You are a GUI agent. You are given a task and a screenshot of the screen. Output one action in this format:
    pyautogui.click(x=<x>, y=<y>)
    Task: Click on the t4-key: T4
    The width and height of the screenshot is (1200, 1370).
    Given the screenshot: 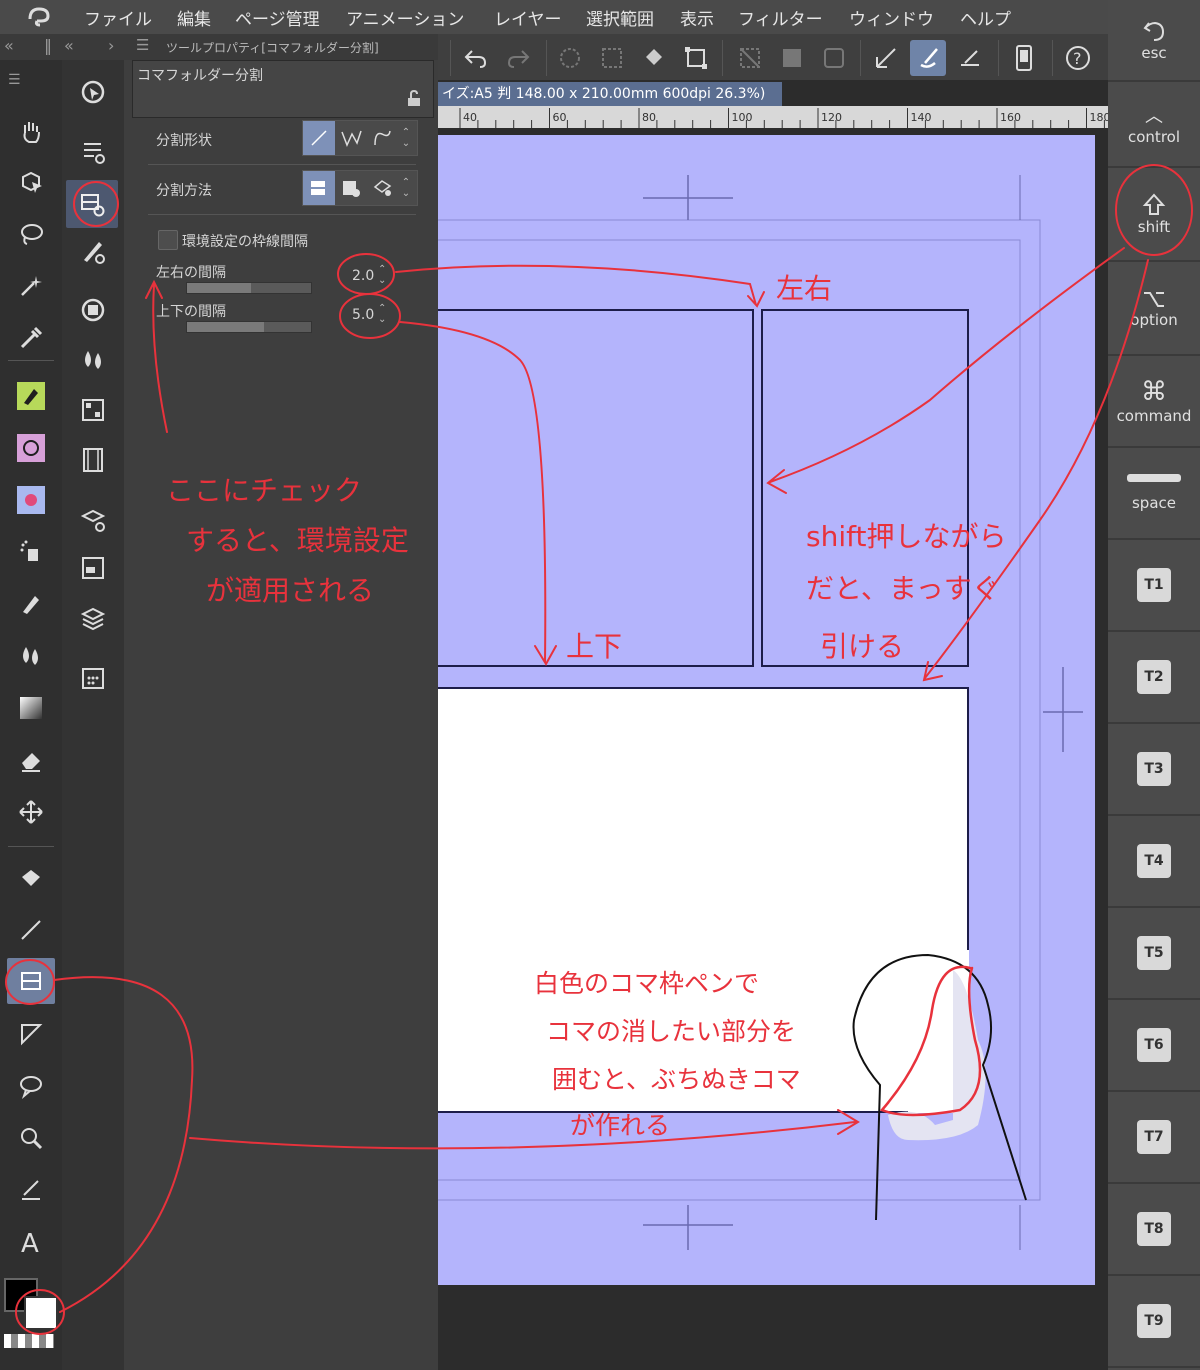 What is the action you would take?
    pyautogui.click(x=1154, y=862)
    